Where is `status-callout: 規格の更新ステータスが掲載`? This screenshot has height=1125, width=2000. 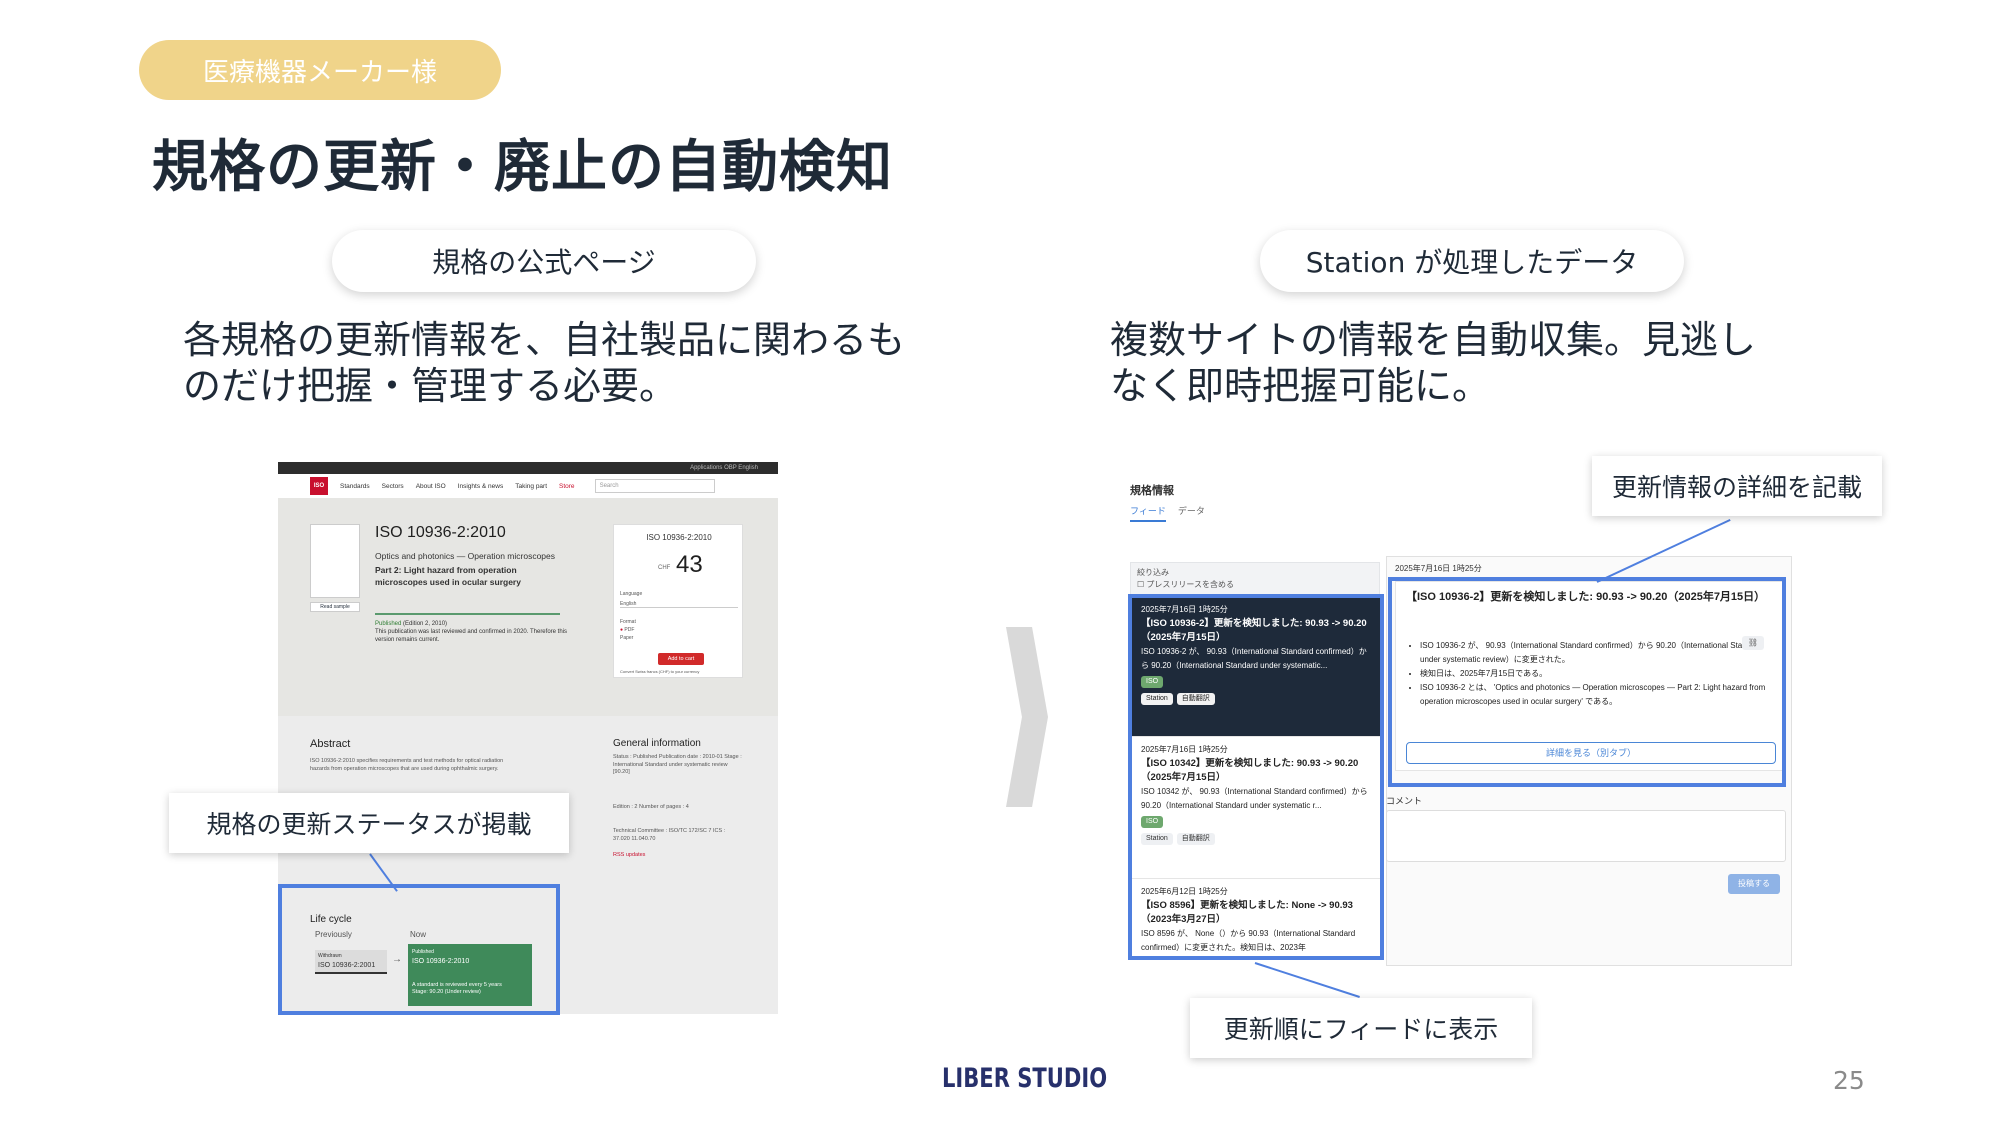
status-callout: 規格の更新ステータスが掲載 is located at coordinates (369, 823).